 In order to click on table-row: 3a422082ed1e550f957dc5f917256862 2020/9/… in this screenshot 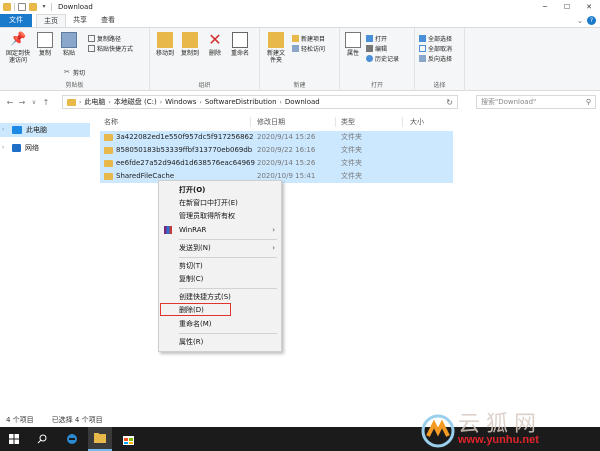, I will do `click(276, 137)`.